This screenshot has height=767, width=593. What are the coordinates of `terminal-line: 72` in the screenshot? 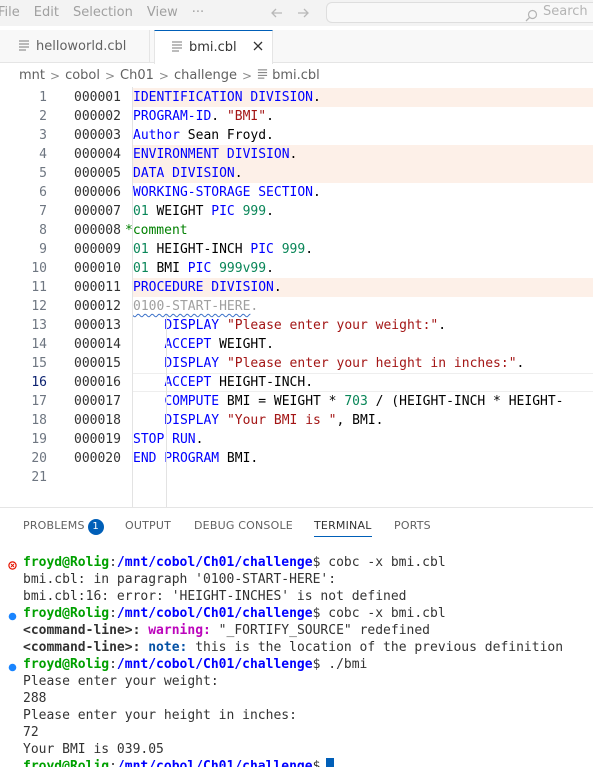 It's located at (296, 732).